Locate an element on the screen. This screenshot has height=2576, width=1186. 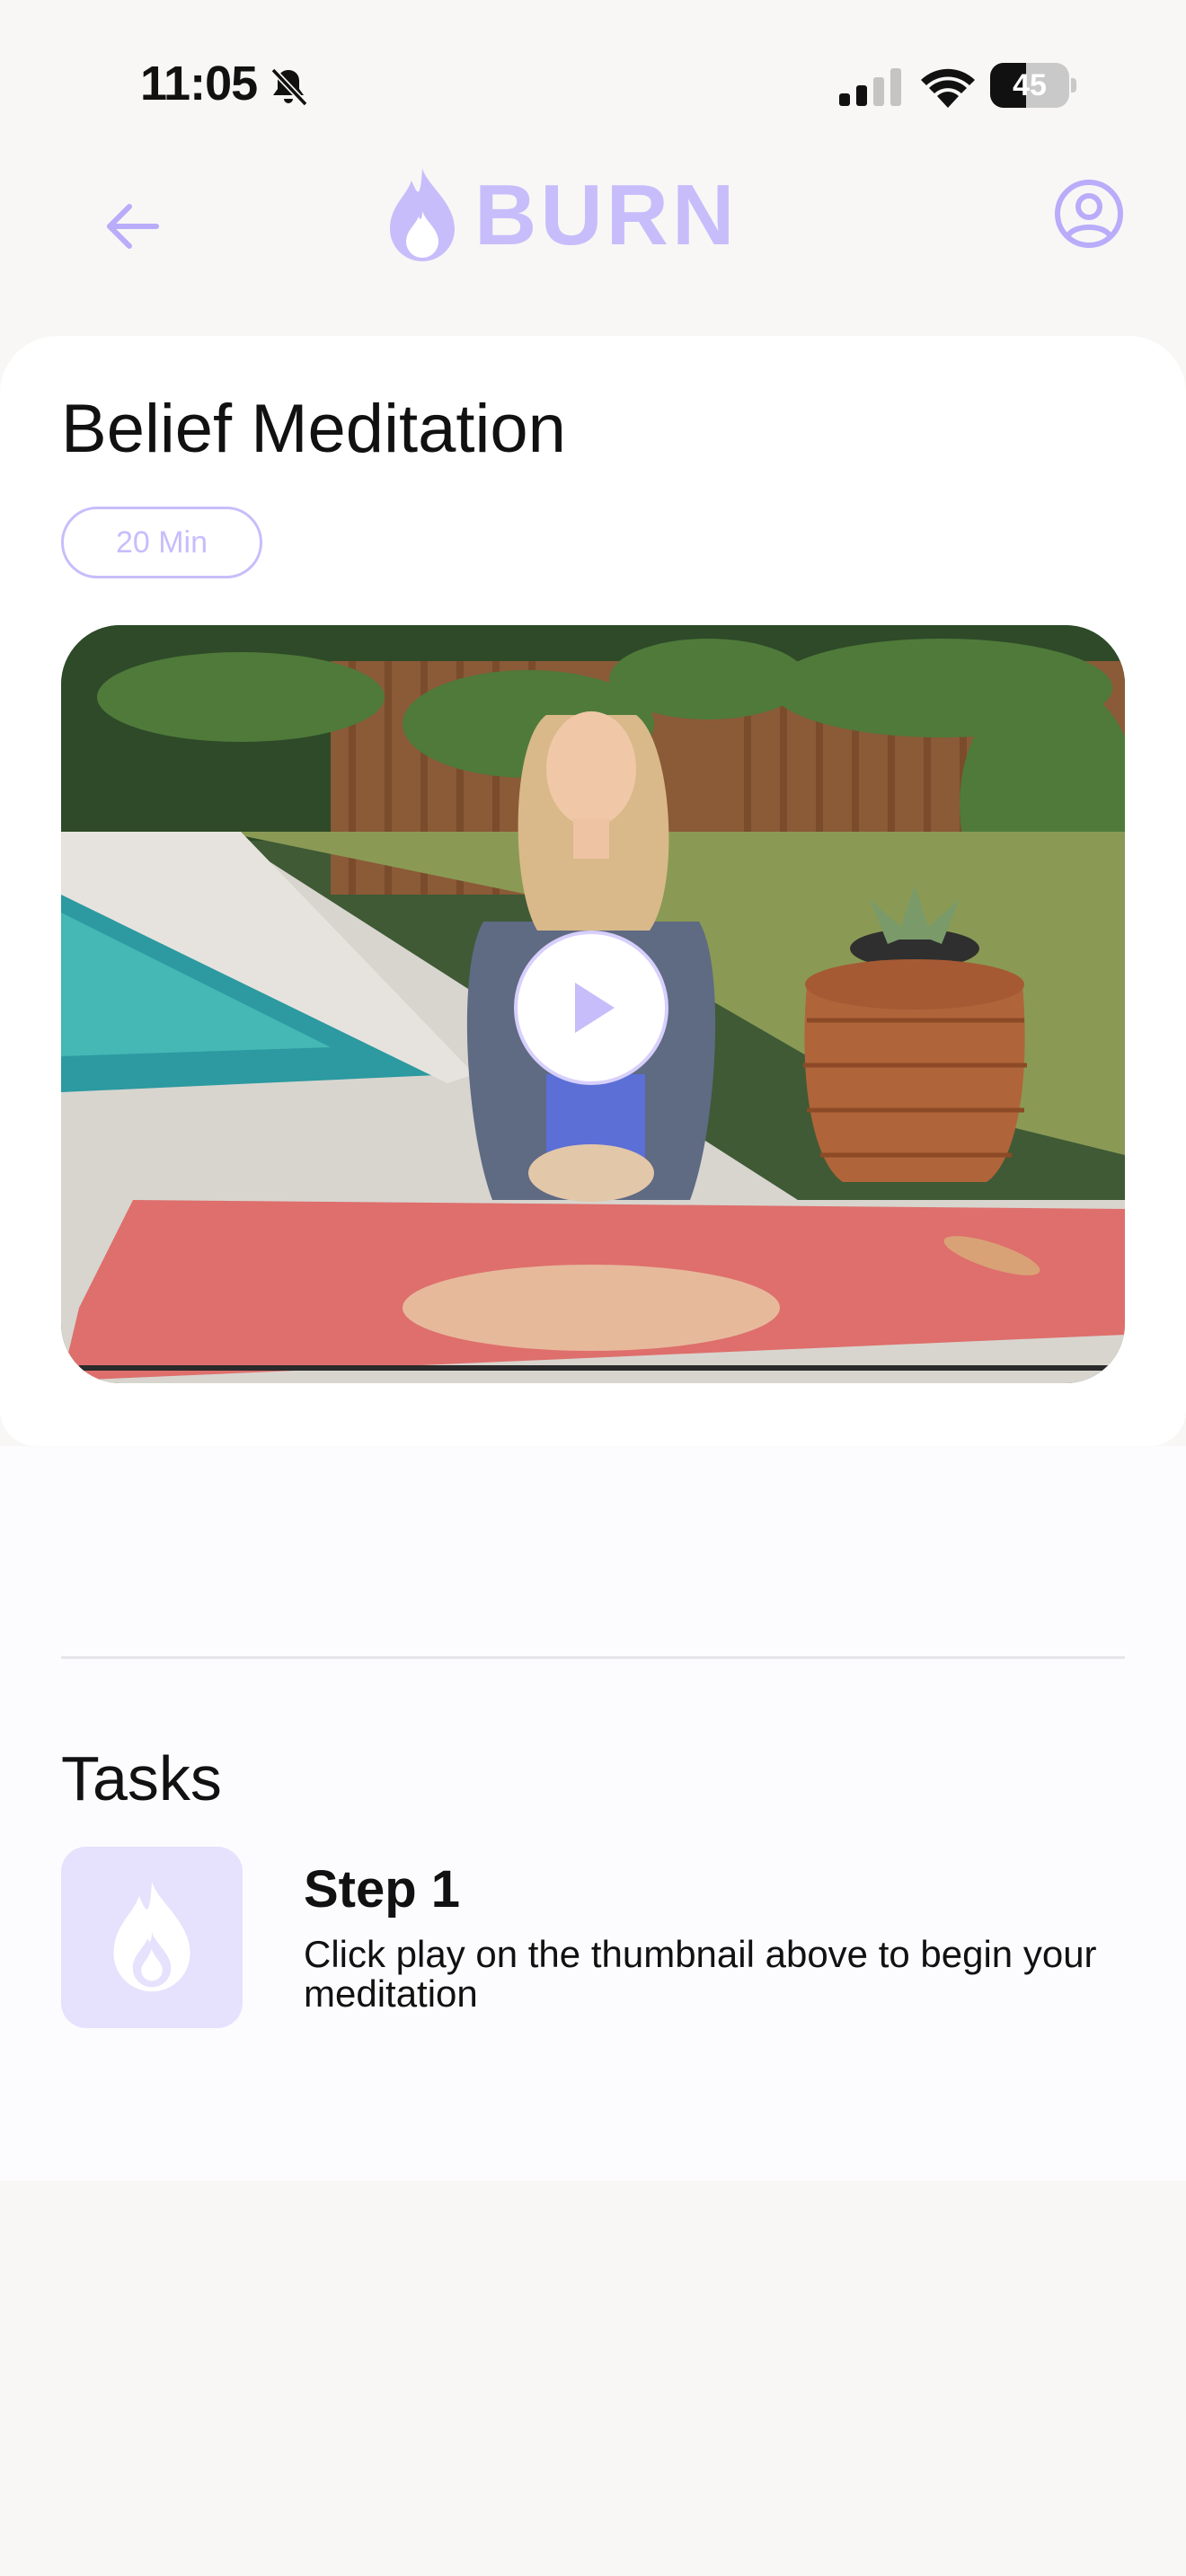
play-icon is located at coordinates (595, 1008).